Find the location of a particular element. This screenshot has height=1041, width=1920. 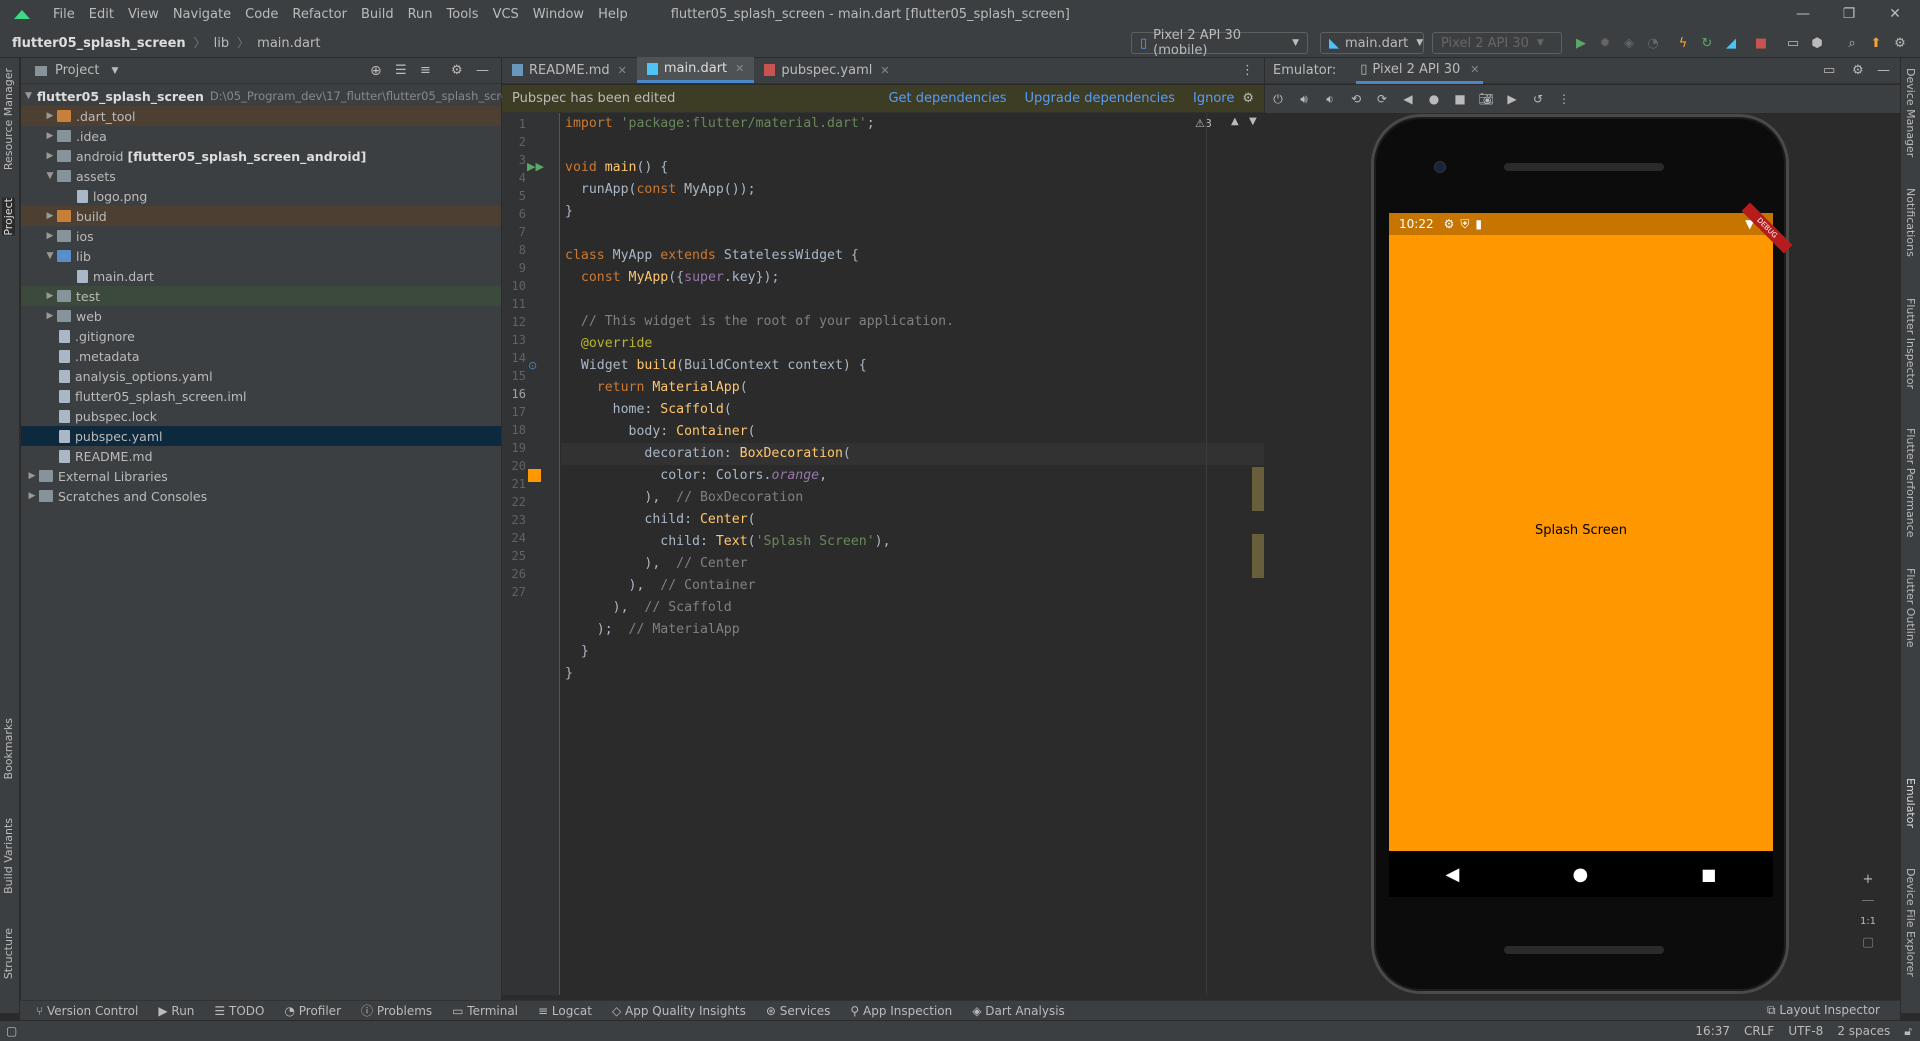

power-icon: ⏻ is located at coordinates (1278, 99).